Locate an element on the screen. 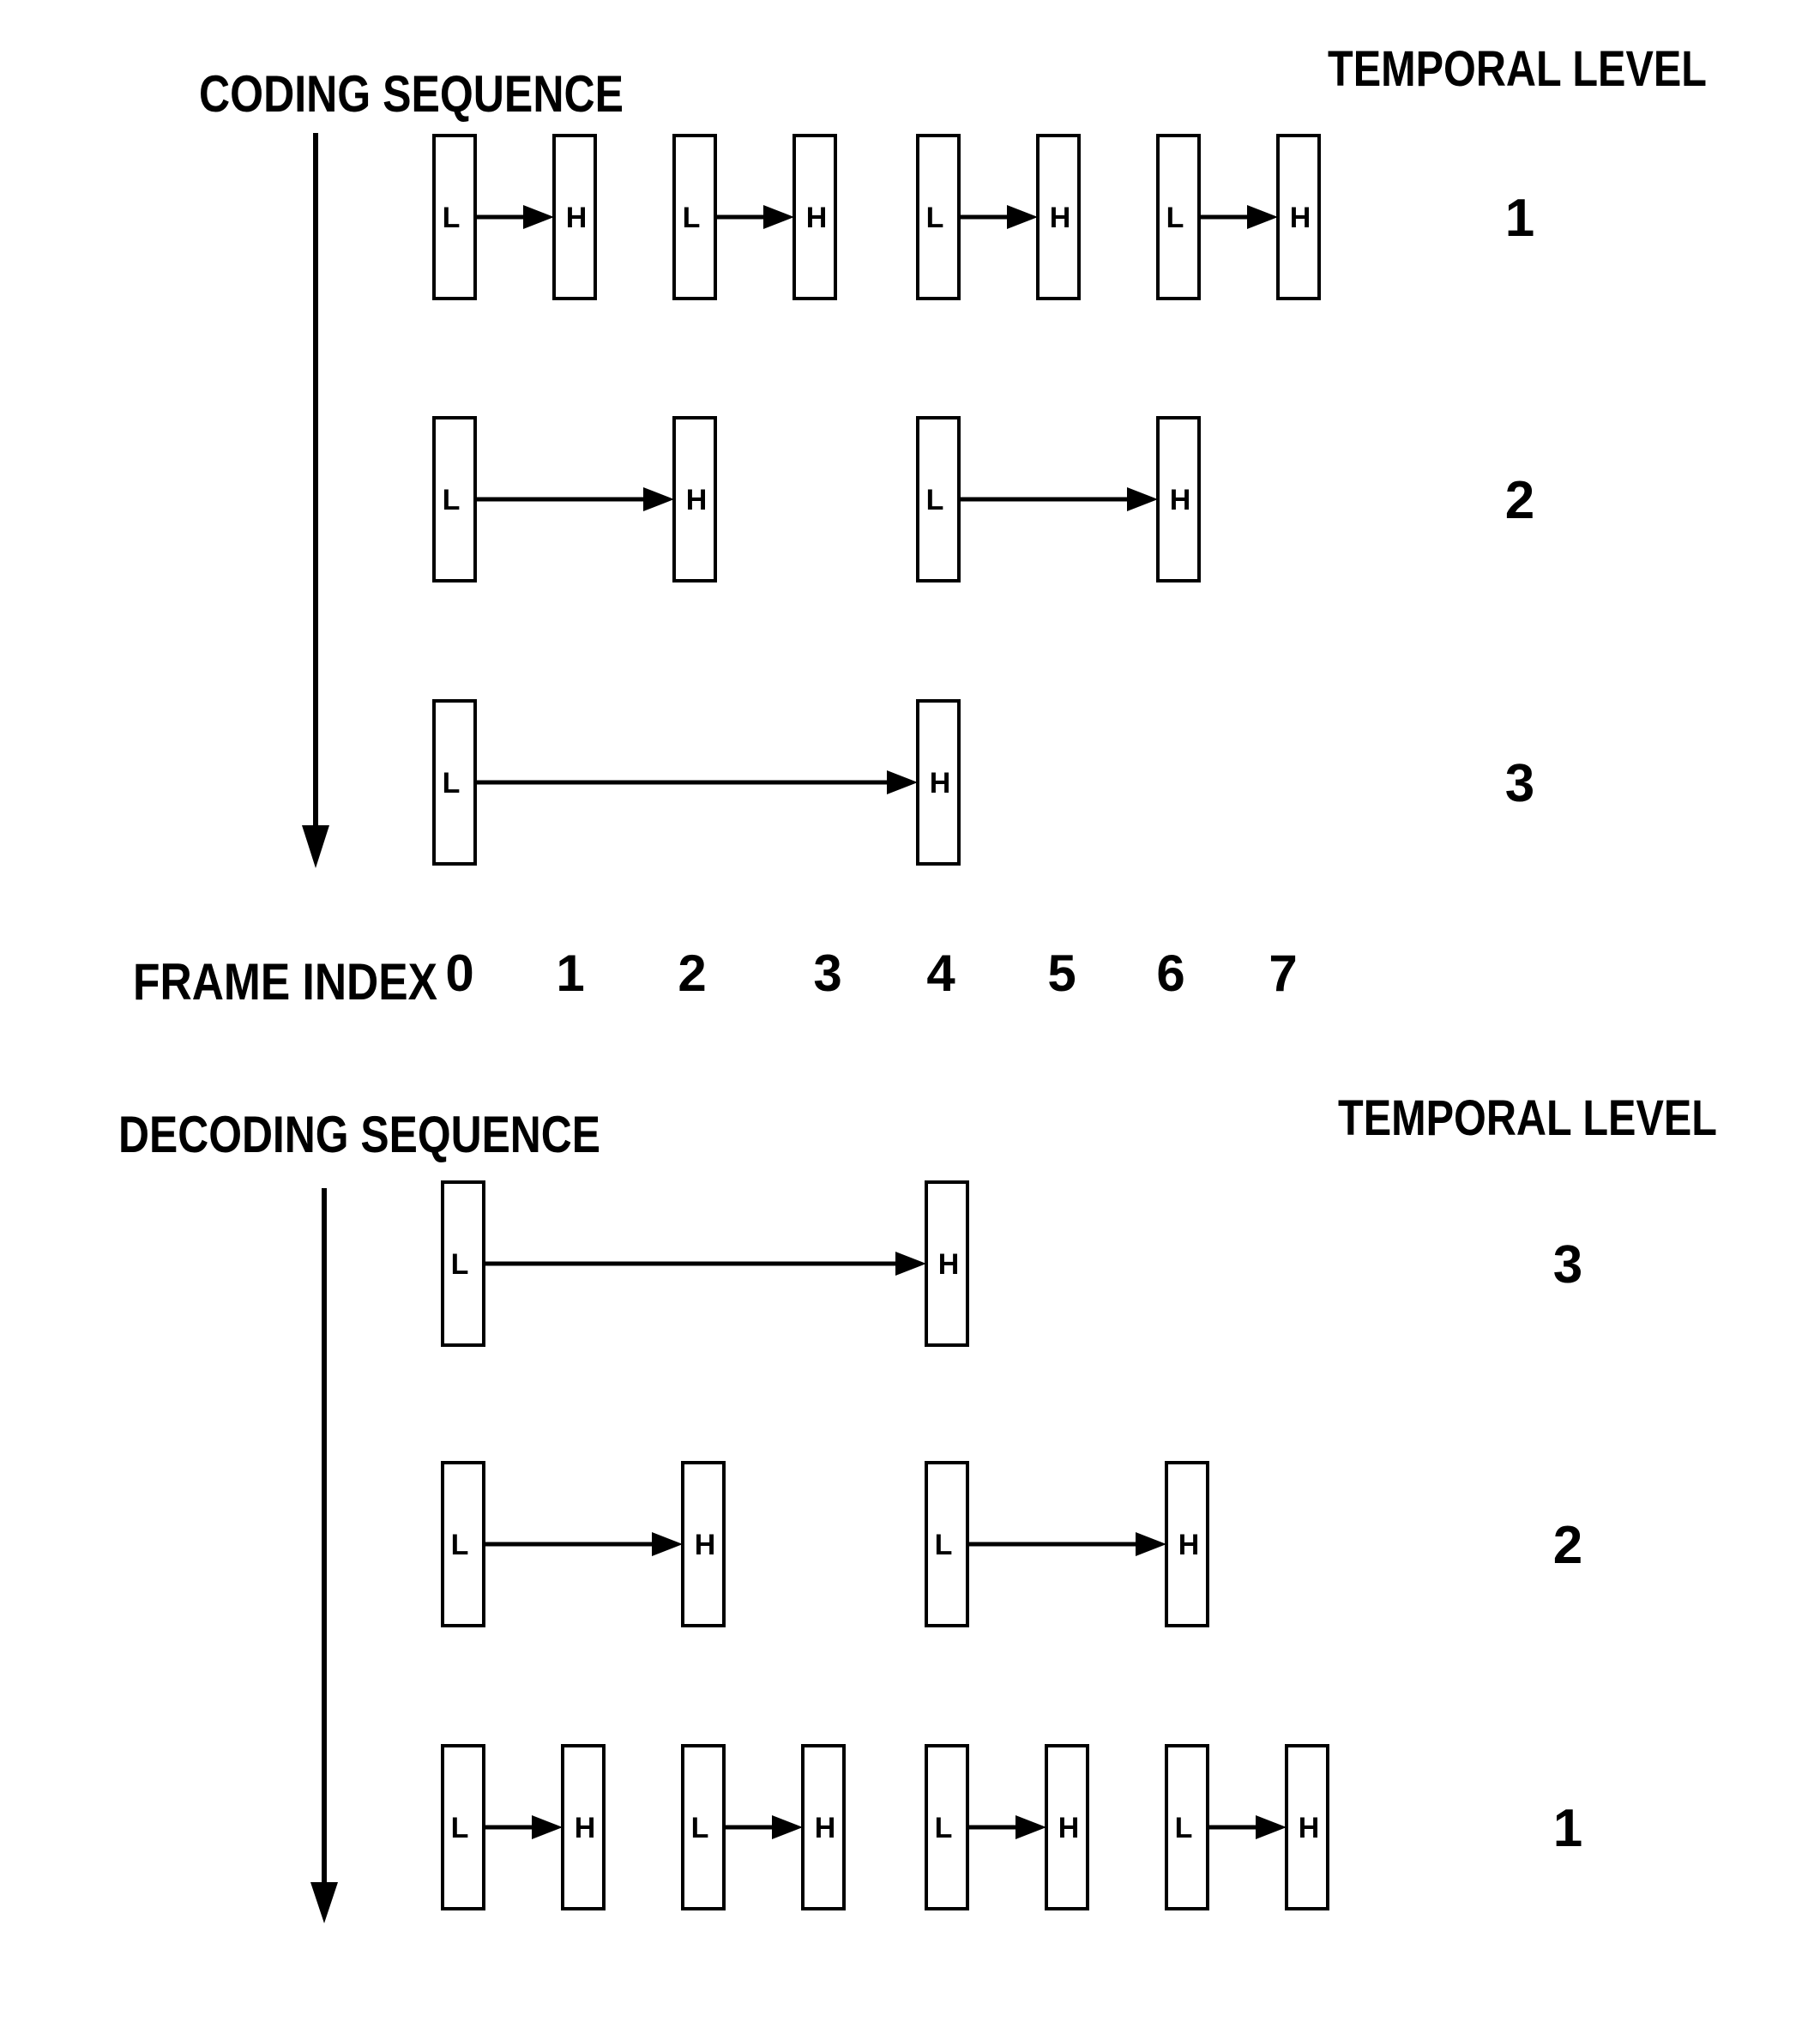 This screenshot has width=1820, height=2034. decoding-row-level-3: LH3 is located at coordinates (1011, 1264).